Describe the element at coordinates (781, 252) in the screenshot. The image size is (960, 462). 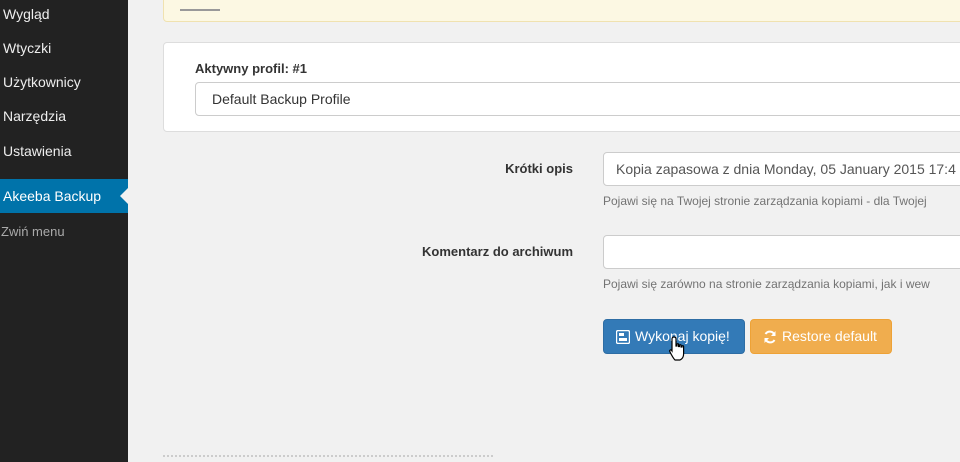
I see `comment-input` at that location.